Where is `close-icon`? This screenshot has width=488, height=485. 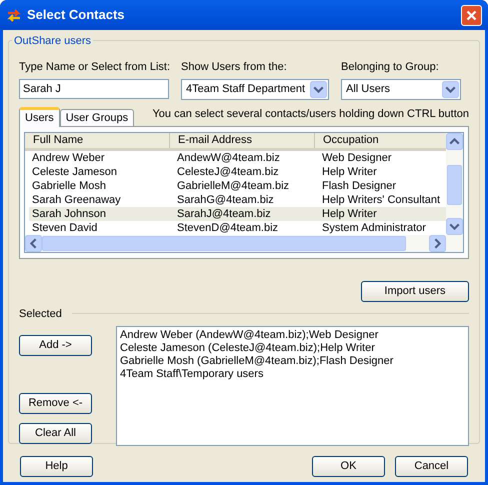 close-icon is located at coordinates (471, 15).